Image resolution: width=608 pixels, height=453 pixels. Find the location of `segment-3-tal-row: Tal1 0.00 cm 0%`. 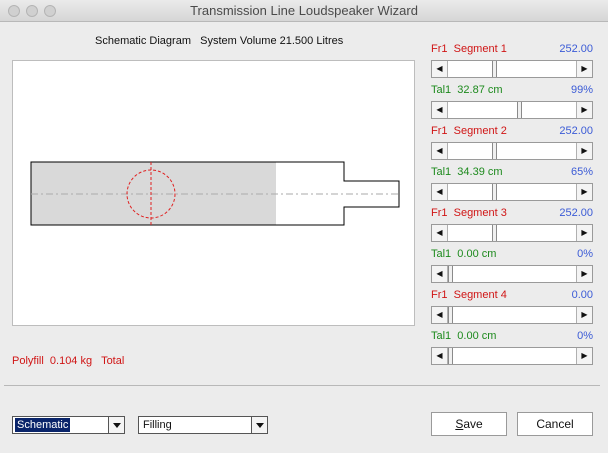

segment-3-tal-row: Tal1 0.00 cm 0% is located at coordinates (512, 254).